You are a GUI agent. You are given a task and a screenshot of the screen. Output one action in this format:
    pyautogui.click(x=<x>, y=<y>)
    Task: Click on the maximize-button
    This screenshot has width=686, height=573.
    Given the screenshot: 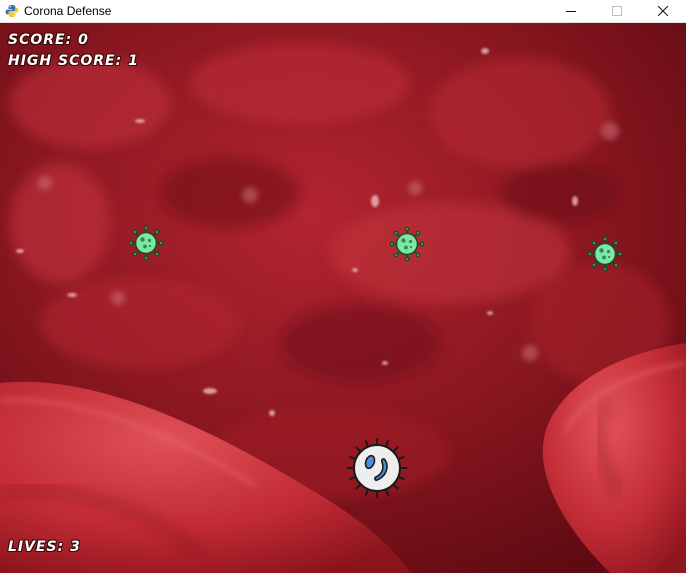 What is the action you would take?
    pyautogui.click(x=617, y=11)
    